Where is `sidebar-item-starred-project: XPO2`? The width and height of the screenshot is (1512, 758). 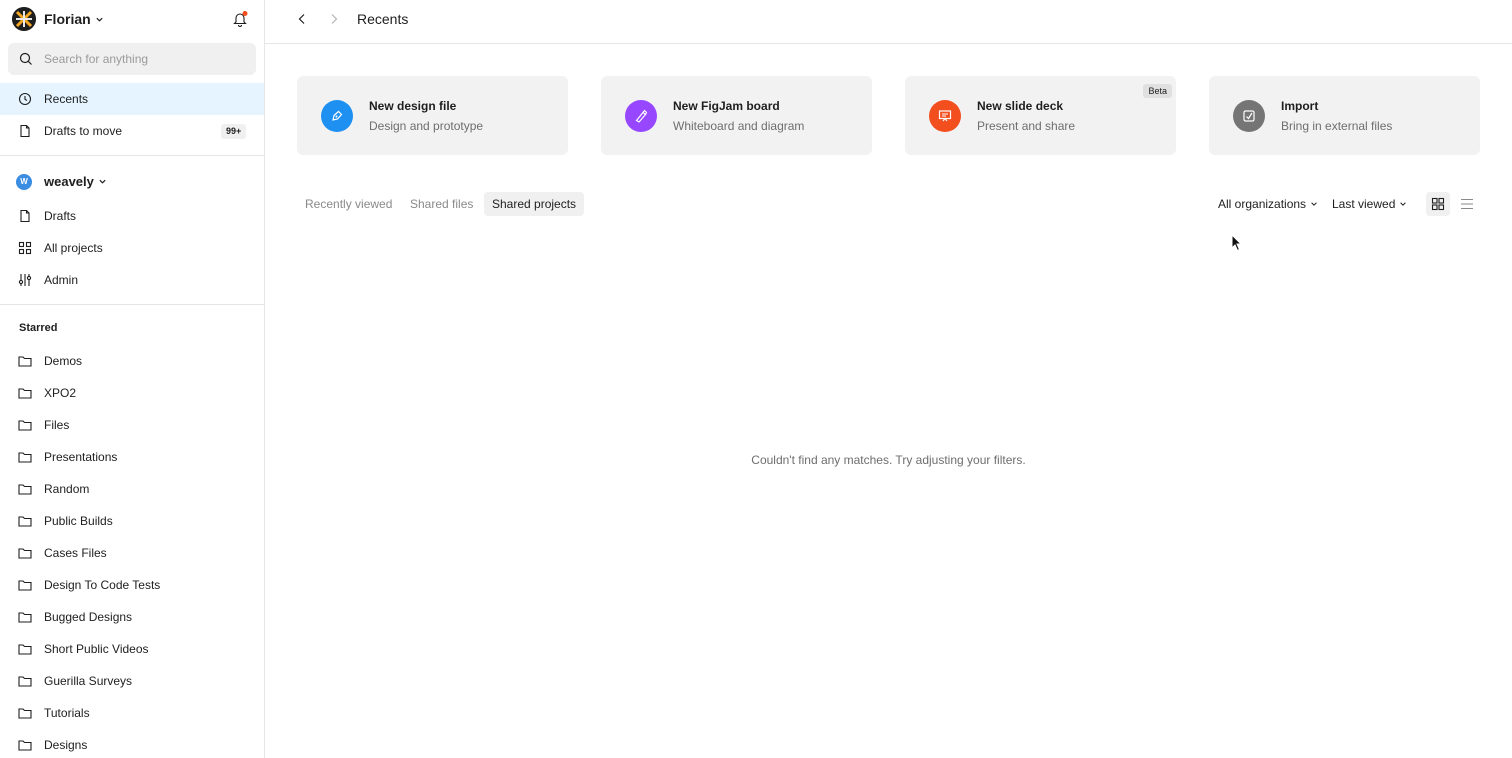
sidebar-item-starred-project: XPO2 is located at coordinates (132, 393).